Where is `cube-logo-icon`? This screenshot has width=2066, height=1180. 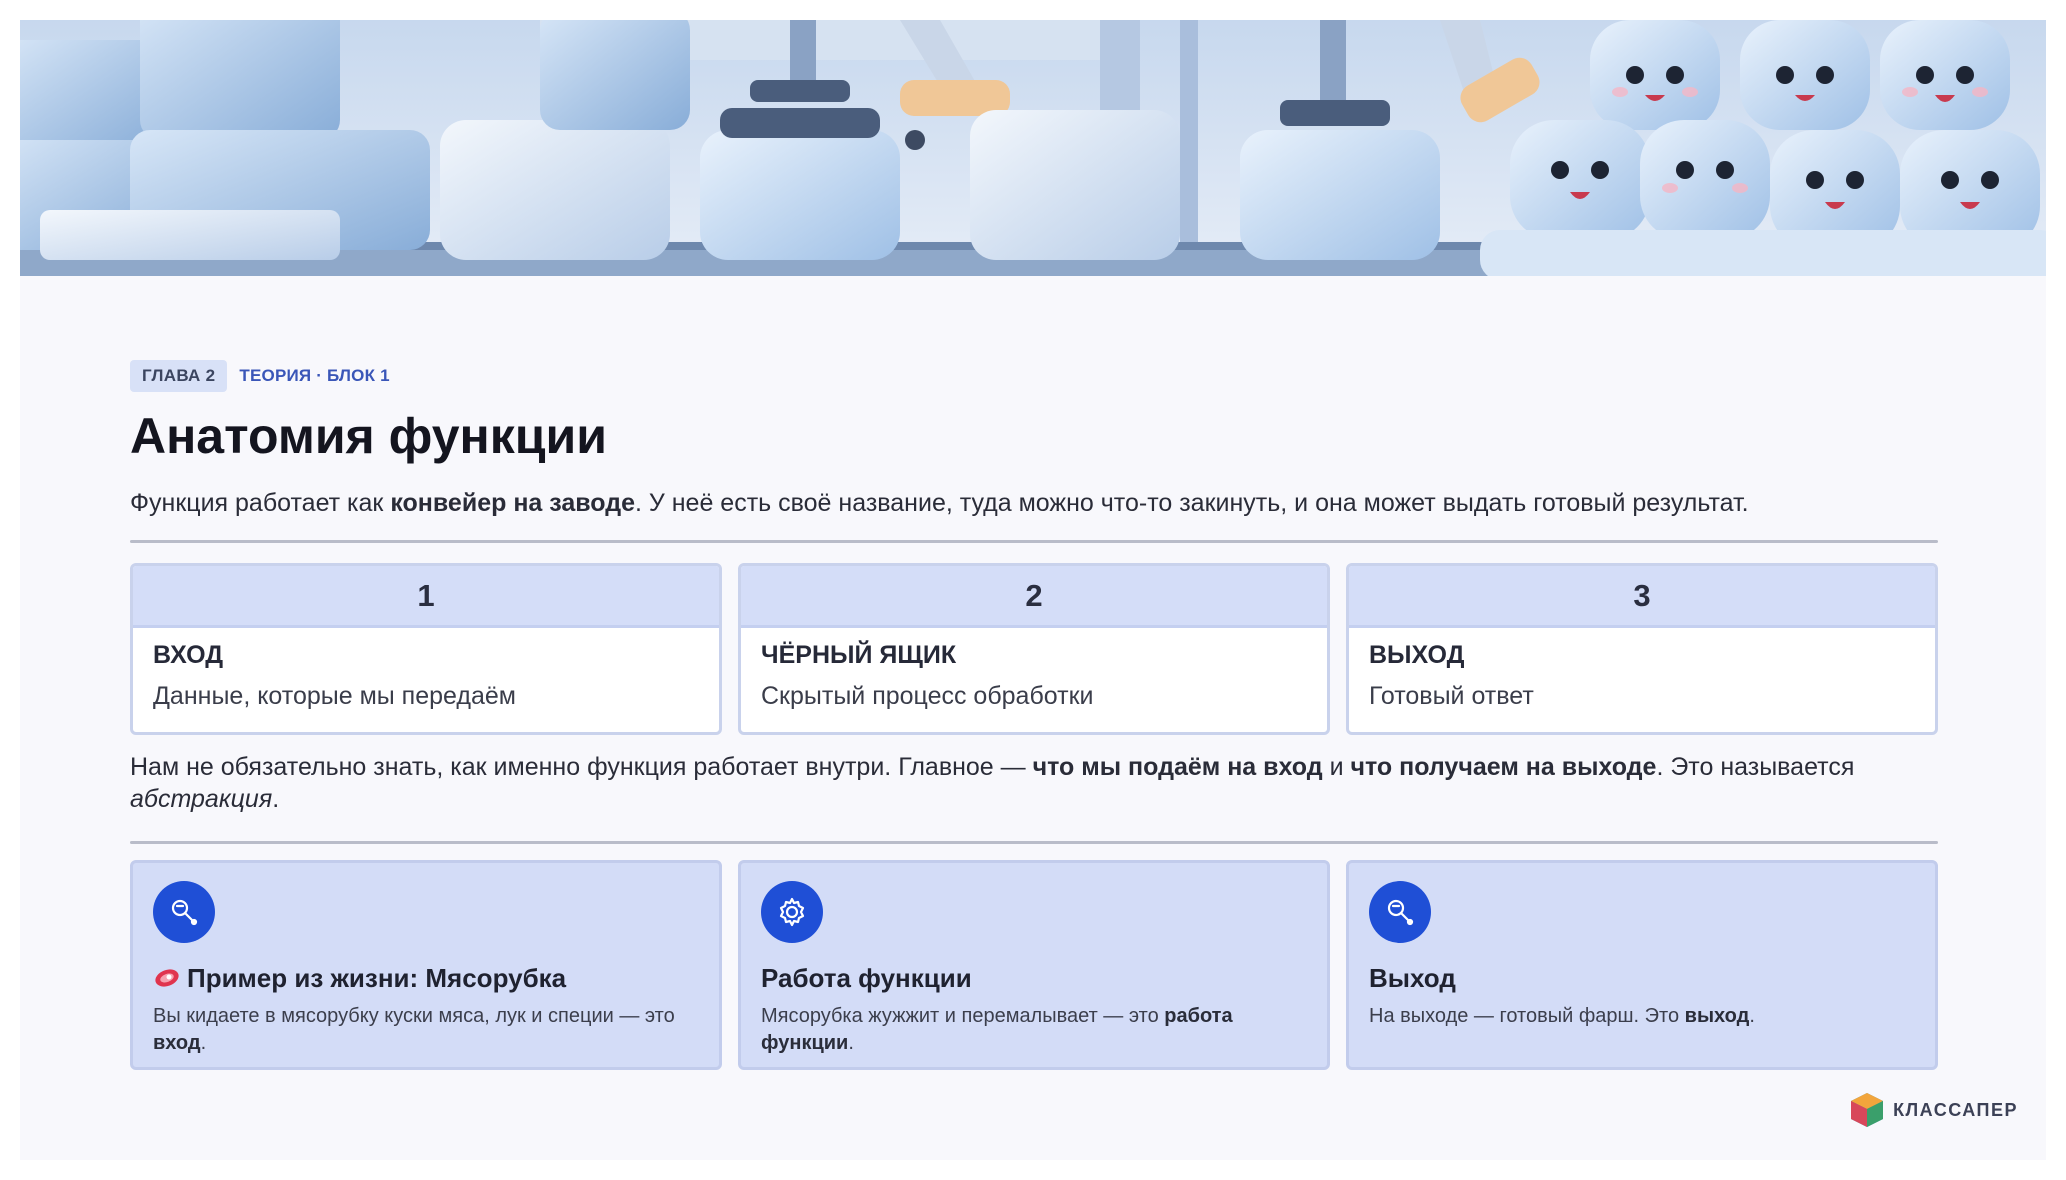 cube-logo-icon is located at coordinates (1867, 1110).